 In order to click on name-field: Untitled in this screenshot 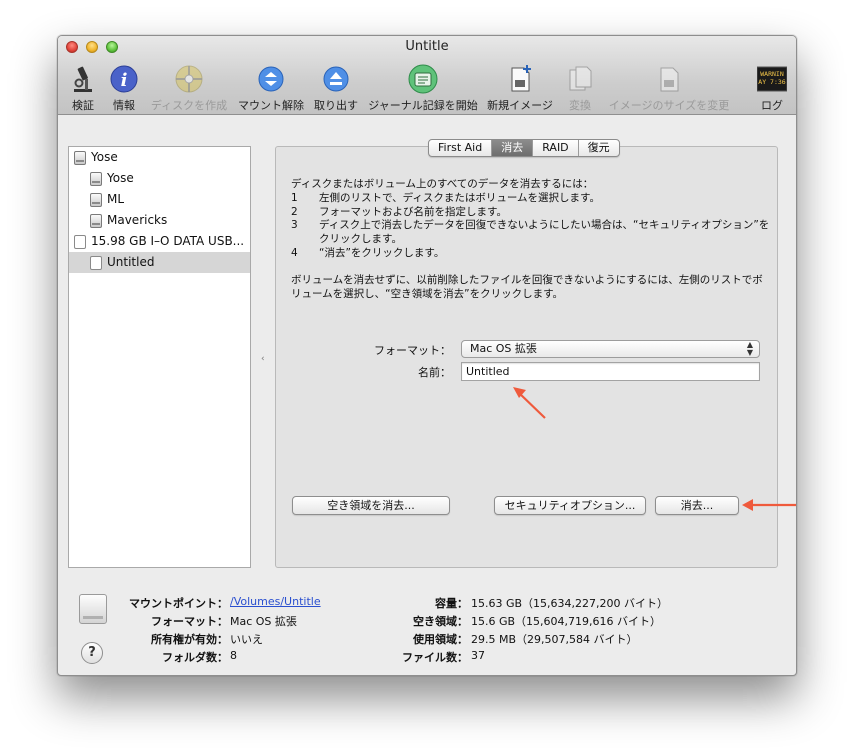, I will do `click(610, 371)`.